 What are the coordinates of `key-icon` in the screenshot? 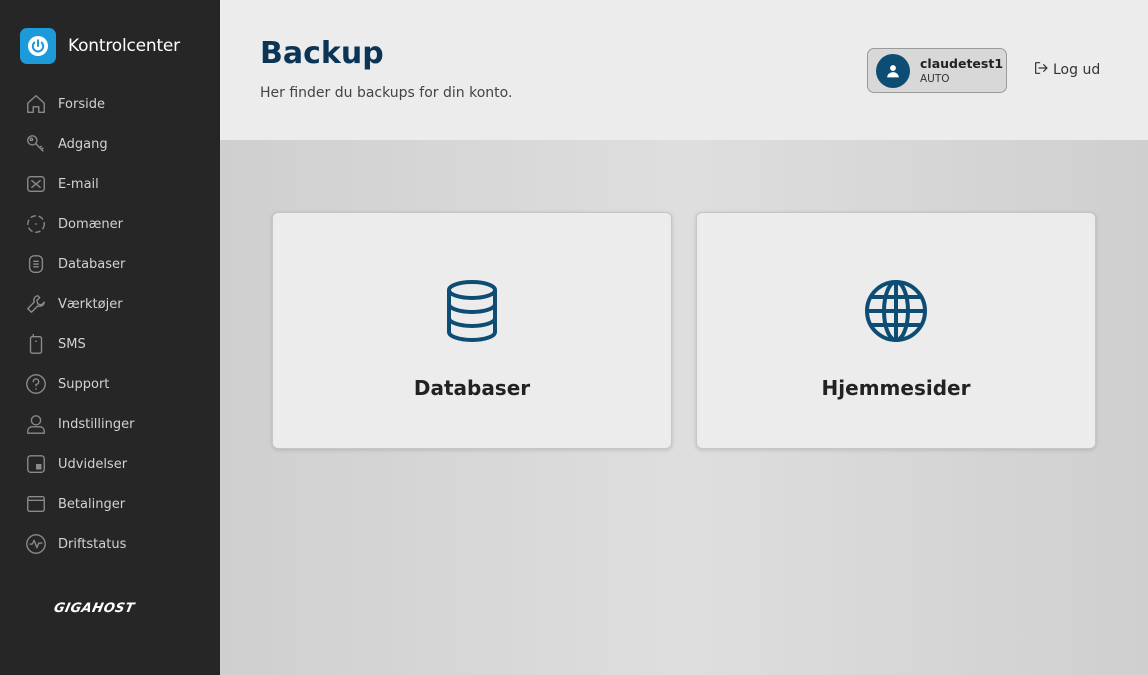 It's located at (36, 144).